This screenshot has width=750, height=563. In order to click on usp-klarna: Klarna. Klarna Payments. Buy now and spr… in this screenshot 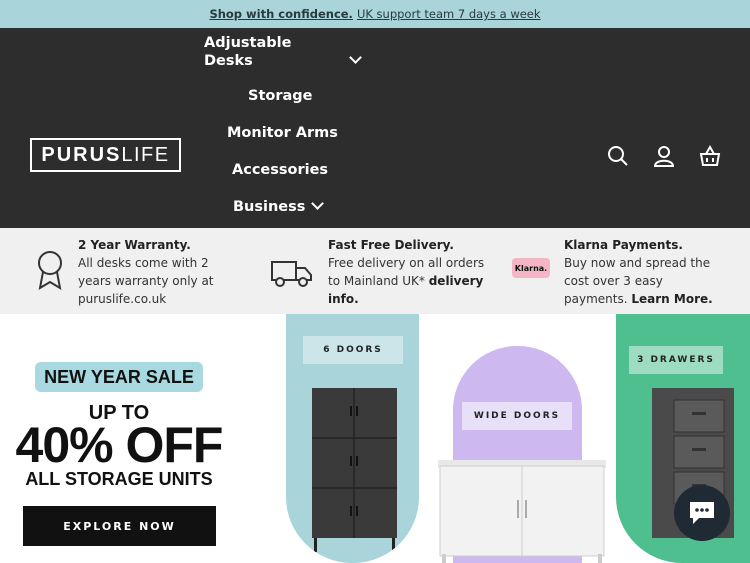, I will do `click(612, 272)`.